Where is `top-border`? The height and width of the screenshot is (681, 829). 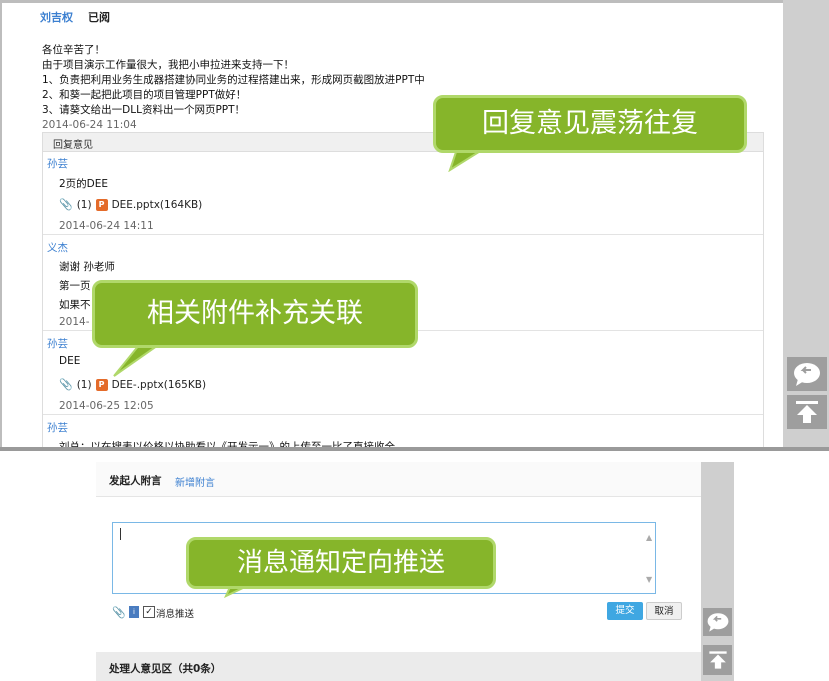 top-border is located at coordinates (391, 1).